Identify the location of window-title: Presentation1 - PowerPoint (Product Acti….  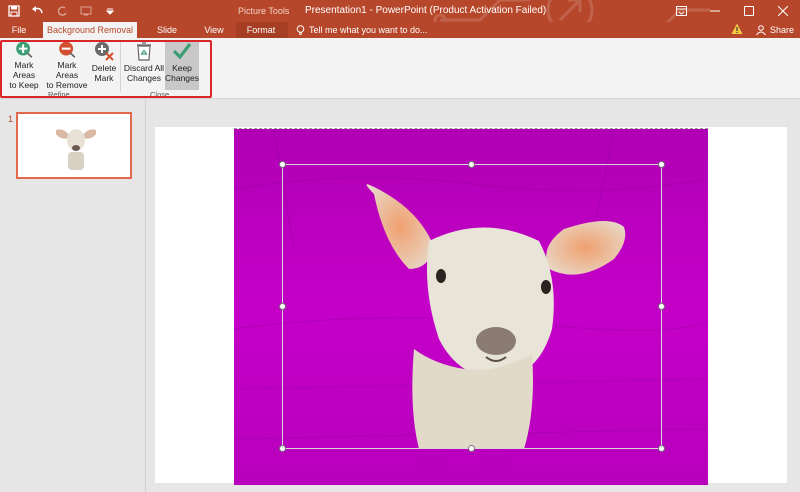
(426, 10).